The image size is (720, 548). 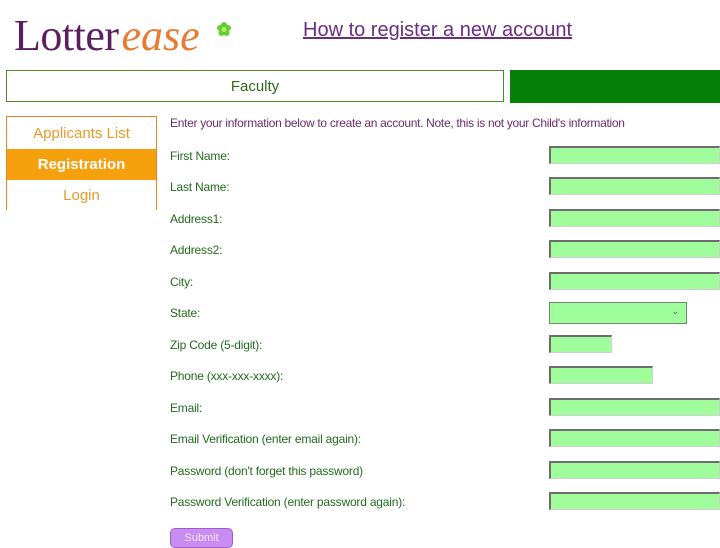 What do you see at coordinates (437, 30) in the screenshot?
I see `how-to-register-link: How to register a new account` at bounding box center [437, 30].